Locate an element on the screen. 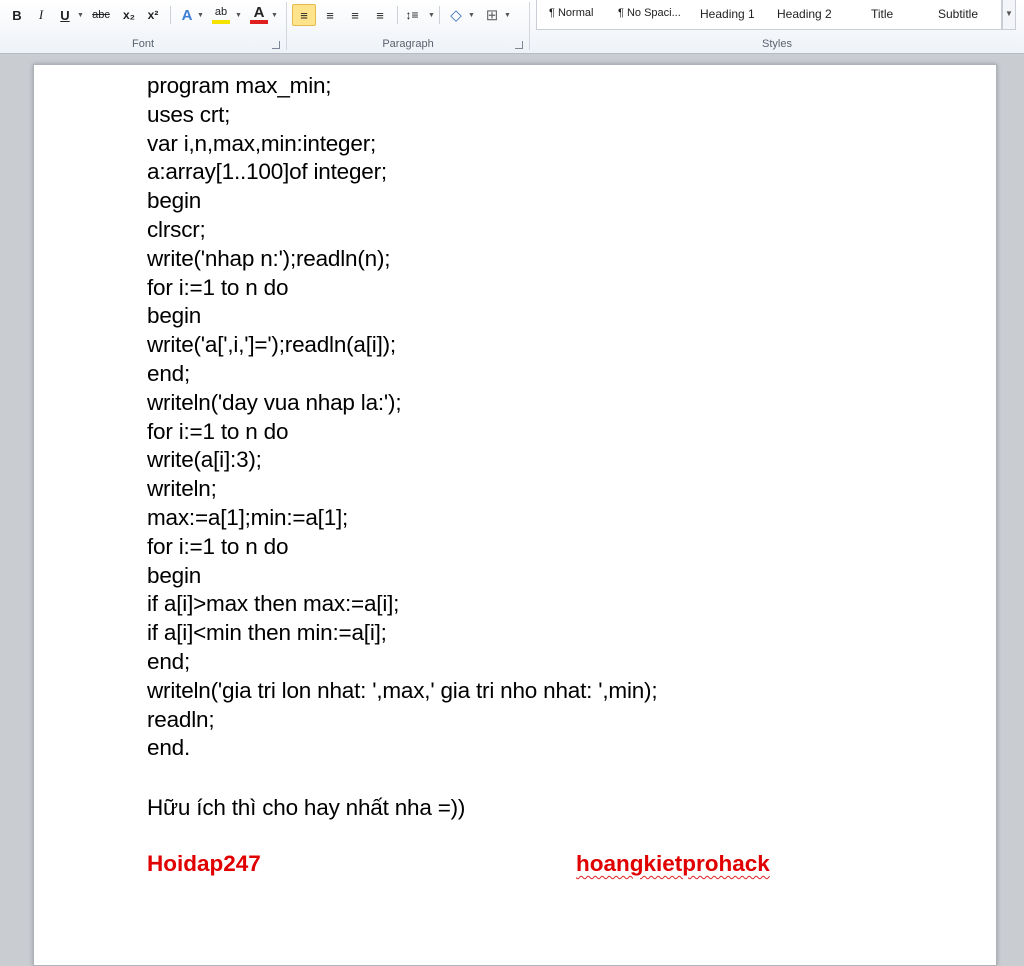 The image size is (1024, 966). style-heading-2: Heading 2 is located at coordinates (804, 14).